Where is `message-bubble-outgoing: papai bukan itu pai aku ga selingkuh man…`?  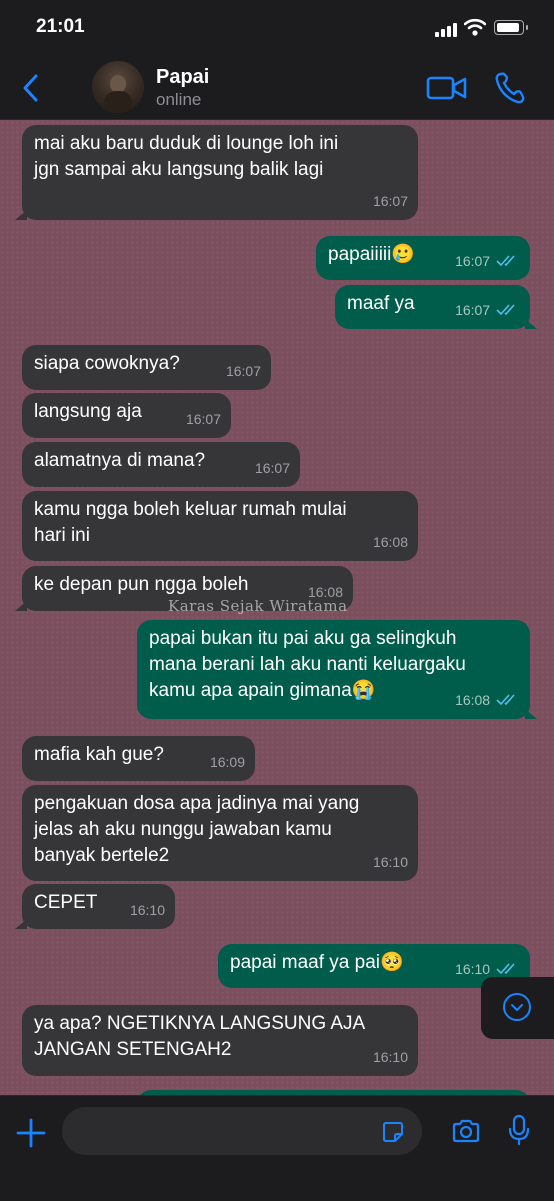
message-bubble-outgoing: papai bukan itu pai aku ga selingkuh man… is located at coordinates (337, 669).